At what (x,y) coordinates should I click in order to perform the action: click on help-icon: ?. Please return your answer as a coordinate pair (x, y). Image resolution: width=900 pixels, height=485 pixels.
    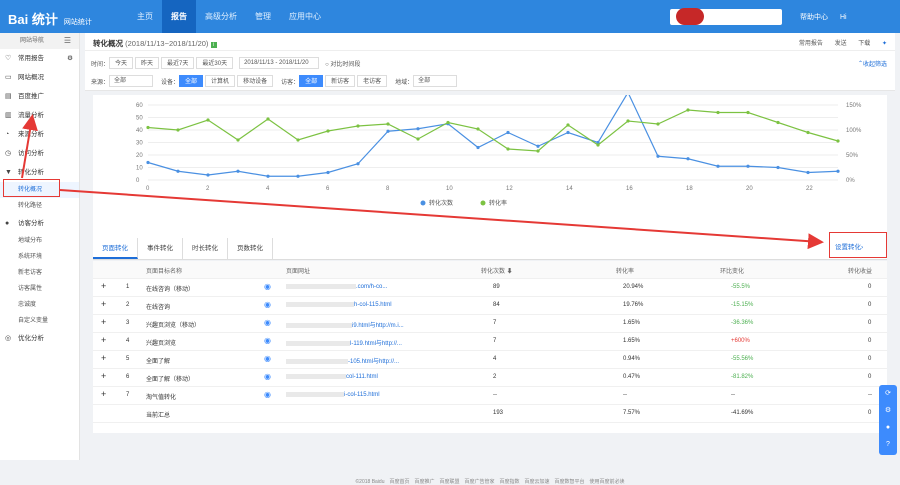
    Looking at the image, I should click on (888, 444).